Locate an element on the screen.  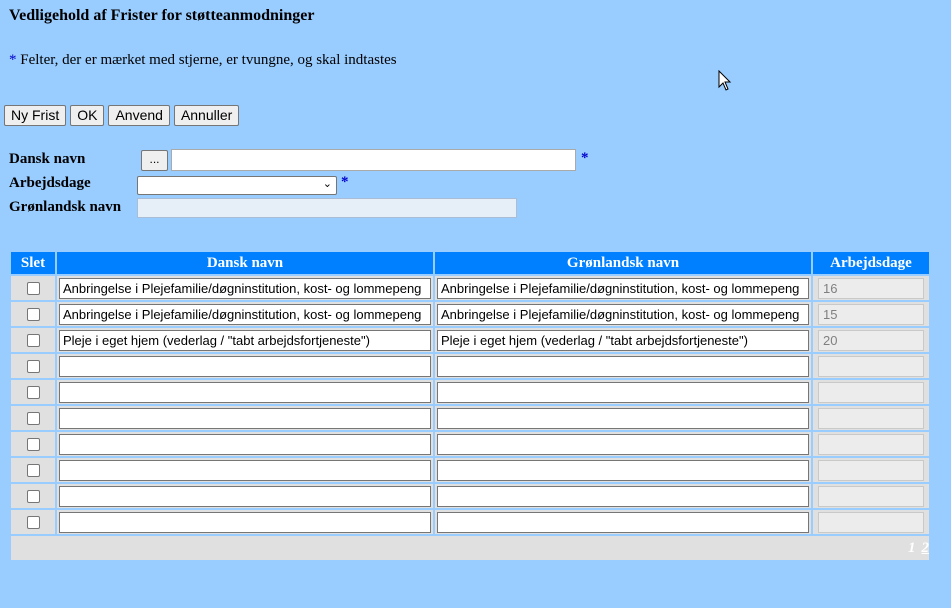
arbejdsdage-cell-input: 16 is located at coordinates (871, 288).